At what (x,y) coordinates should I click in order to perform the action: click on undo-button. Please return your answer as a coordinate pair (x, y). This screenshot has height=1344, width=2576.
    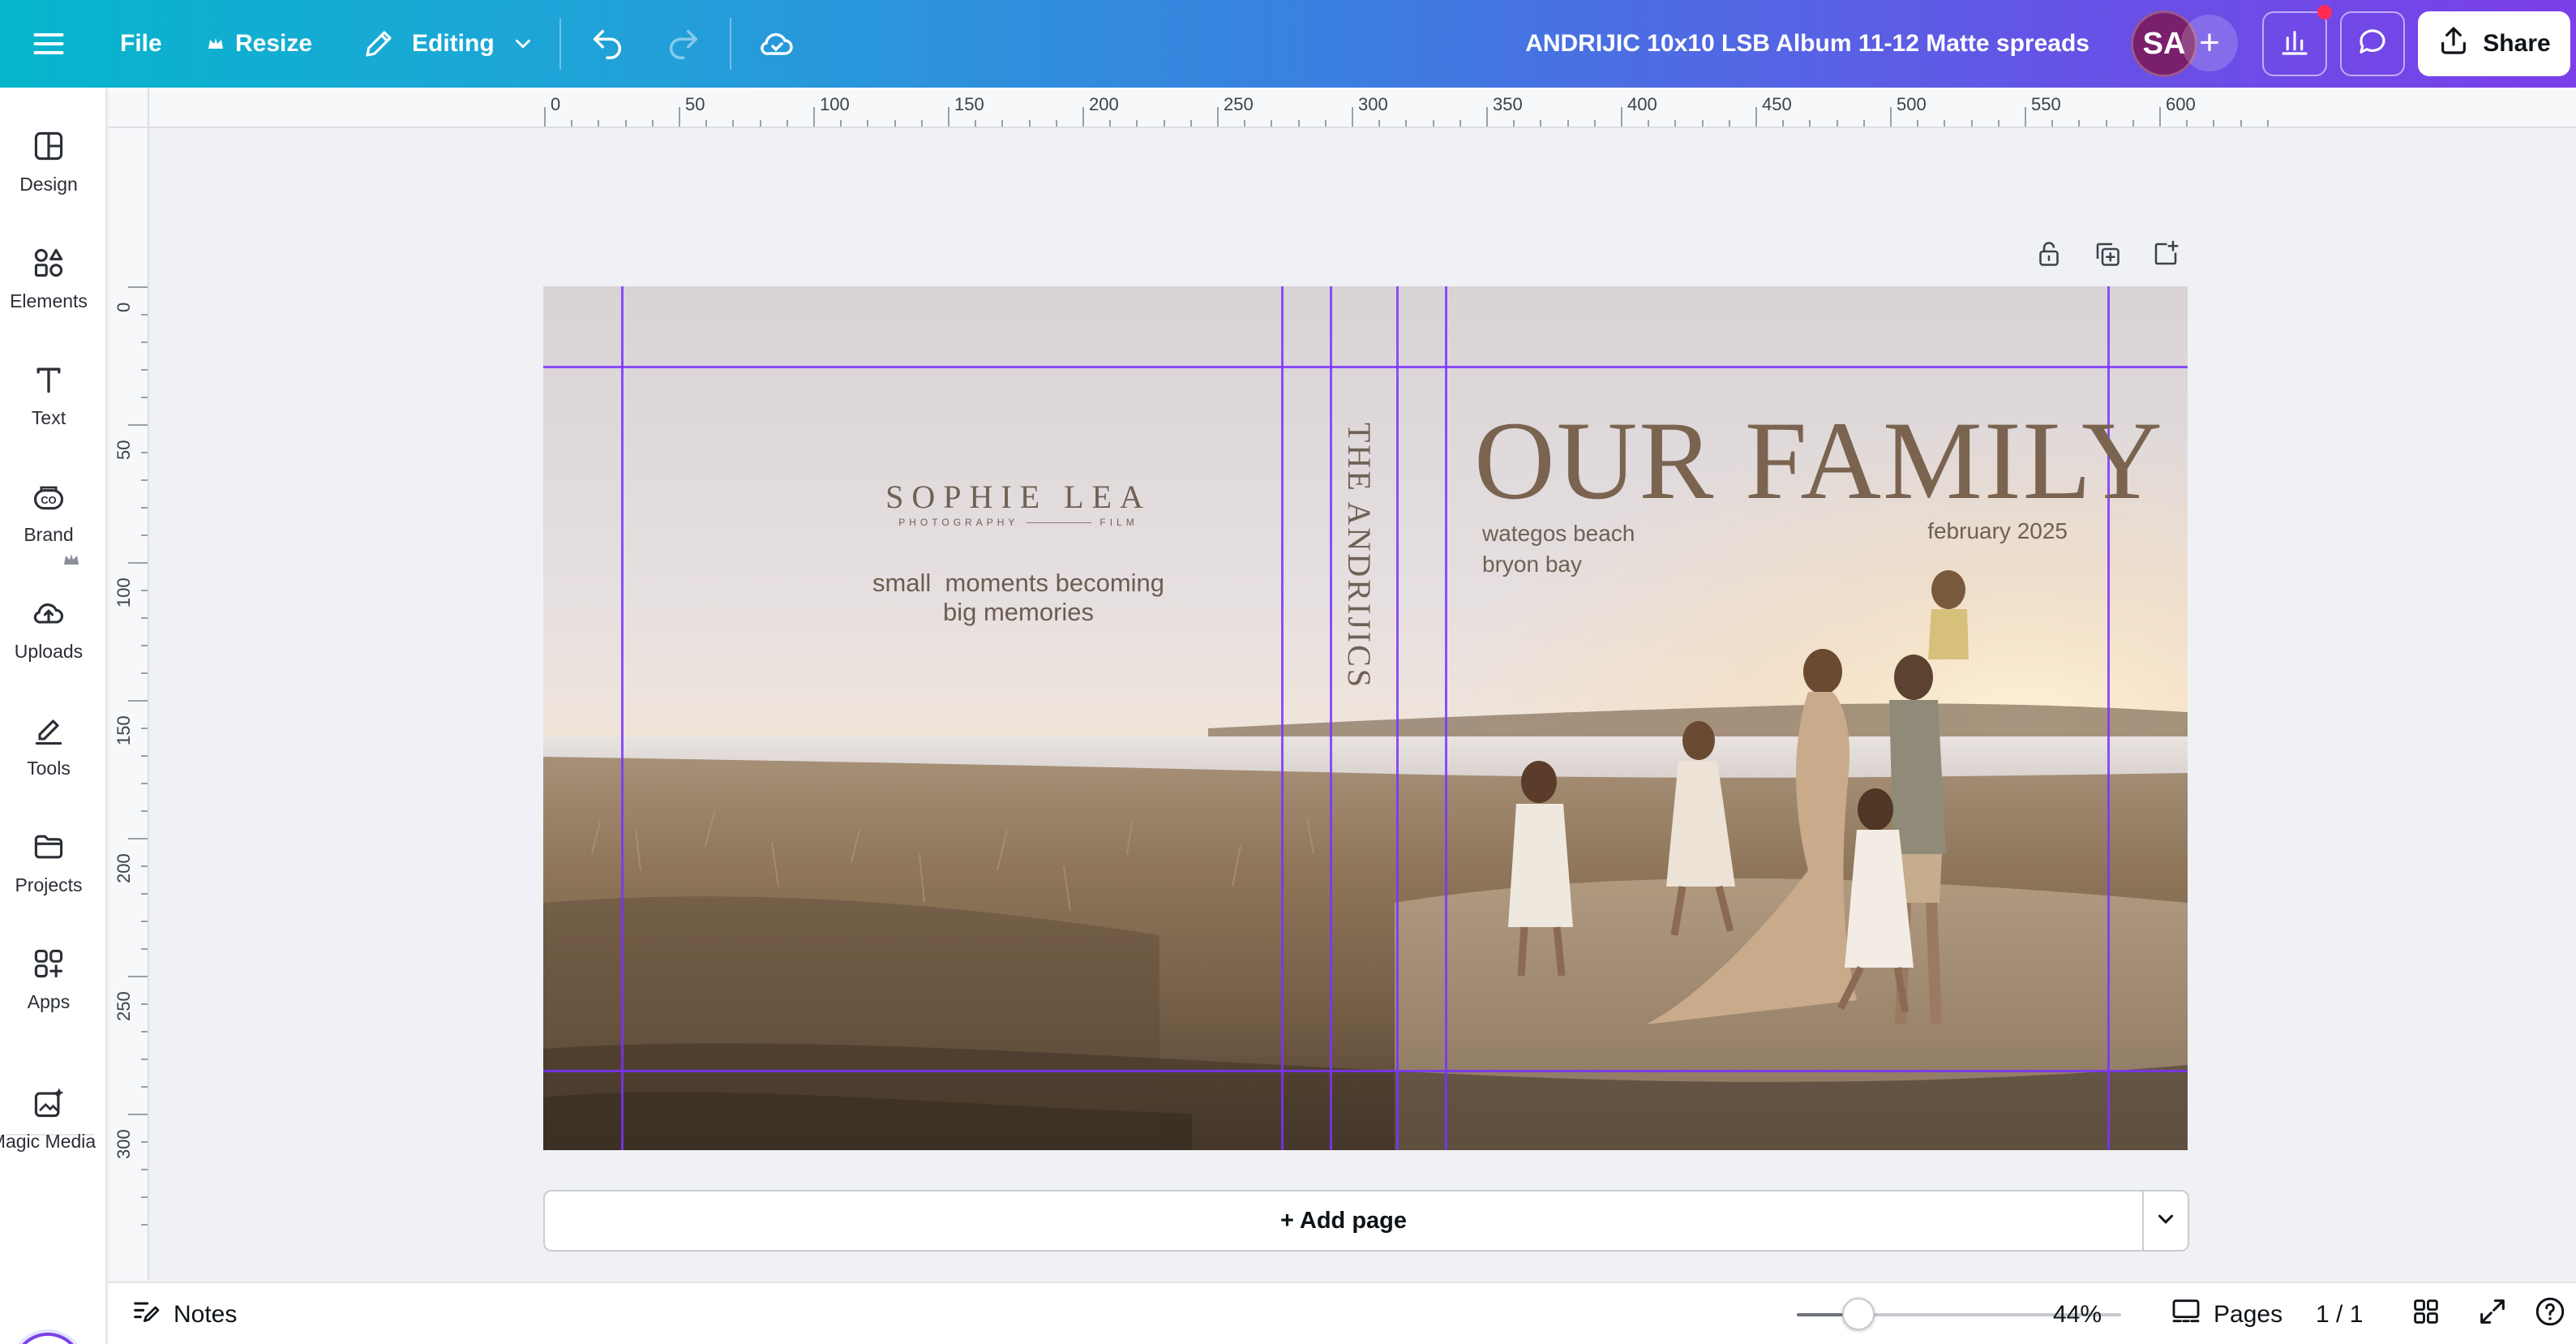
    Looking at the image, I should click on (607, 44).